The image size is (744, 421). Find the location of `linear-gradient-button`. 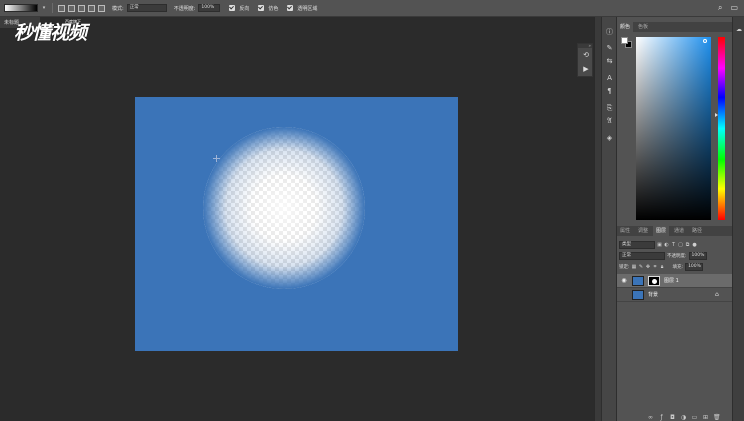

linear-gradient-button is located at coordinates (61, 8).